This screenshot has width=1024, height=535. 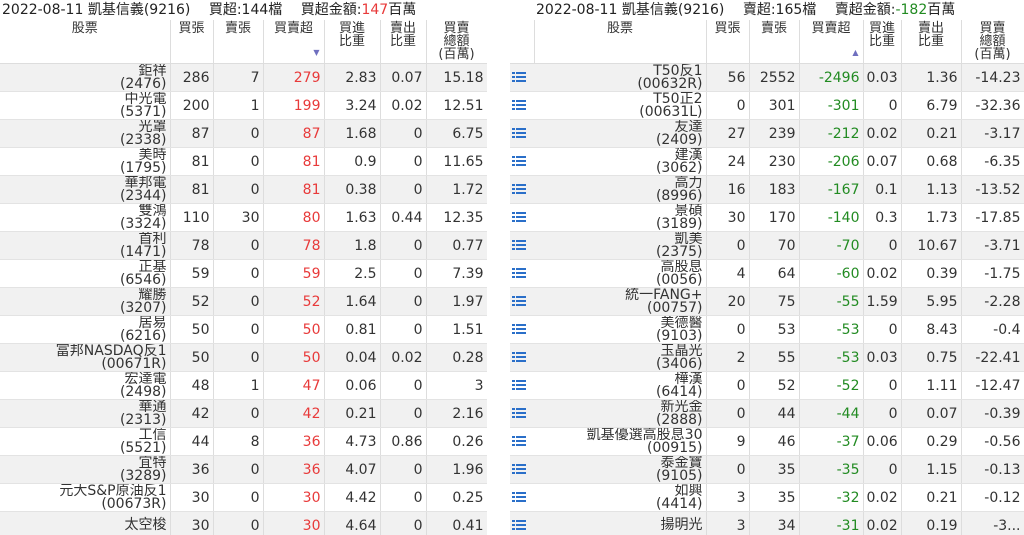 I want to click on table-row: 華邦電 (2344) 81 0 81 0.38 0 1.72, so click(x=243, y=189).